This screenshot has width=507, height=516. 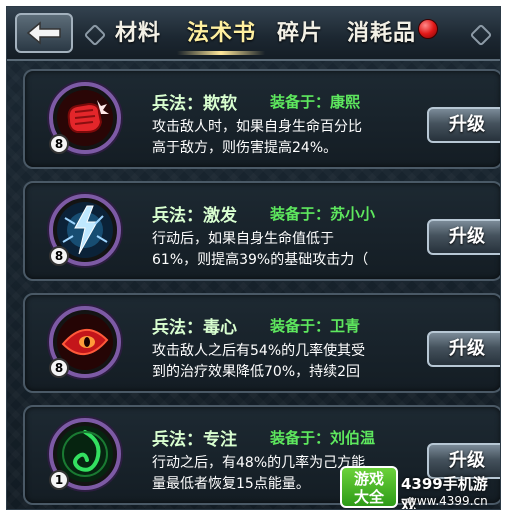 What do you see at coordinates (315, 326) in the screenshot?
I see `equipped-hero-label: 装备于：卫青` at bounding box center [315, 326].